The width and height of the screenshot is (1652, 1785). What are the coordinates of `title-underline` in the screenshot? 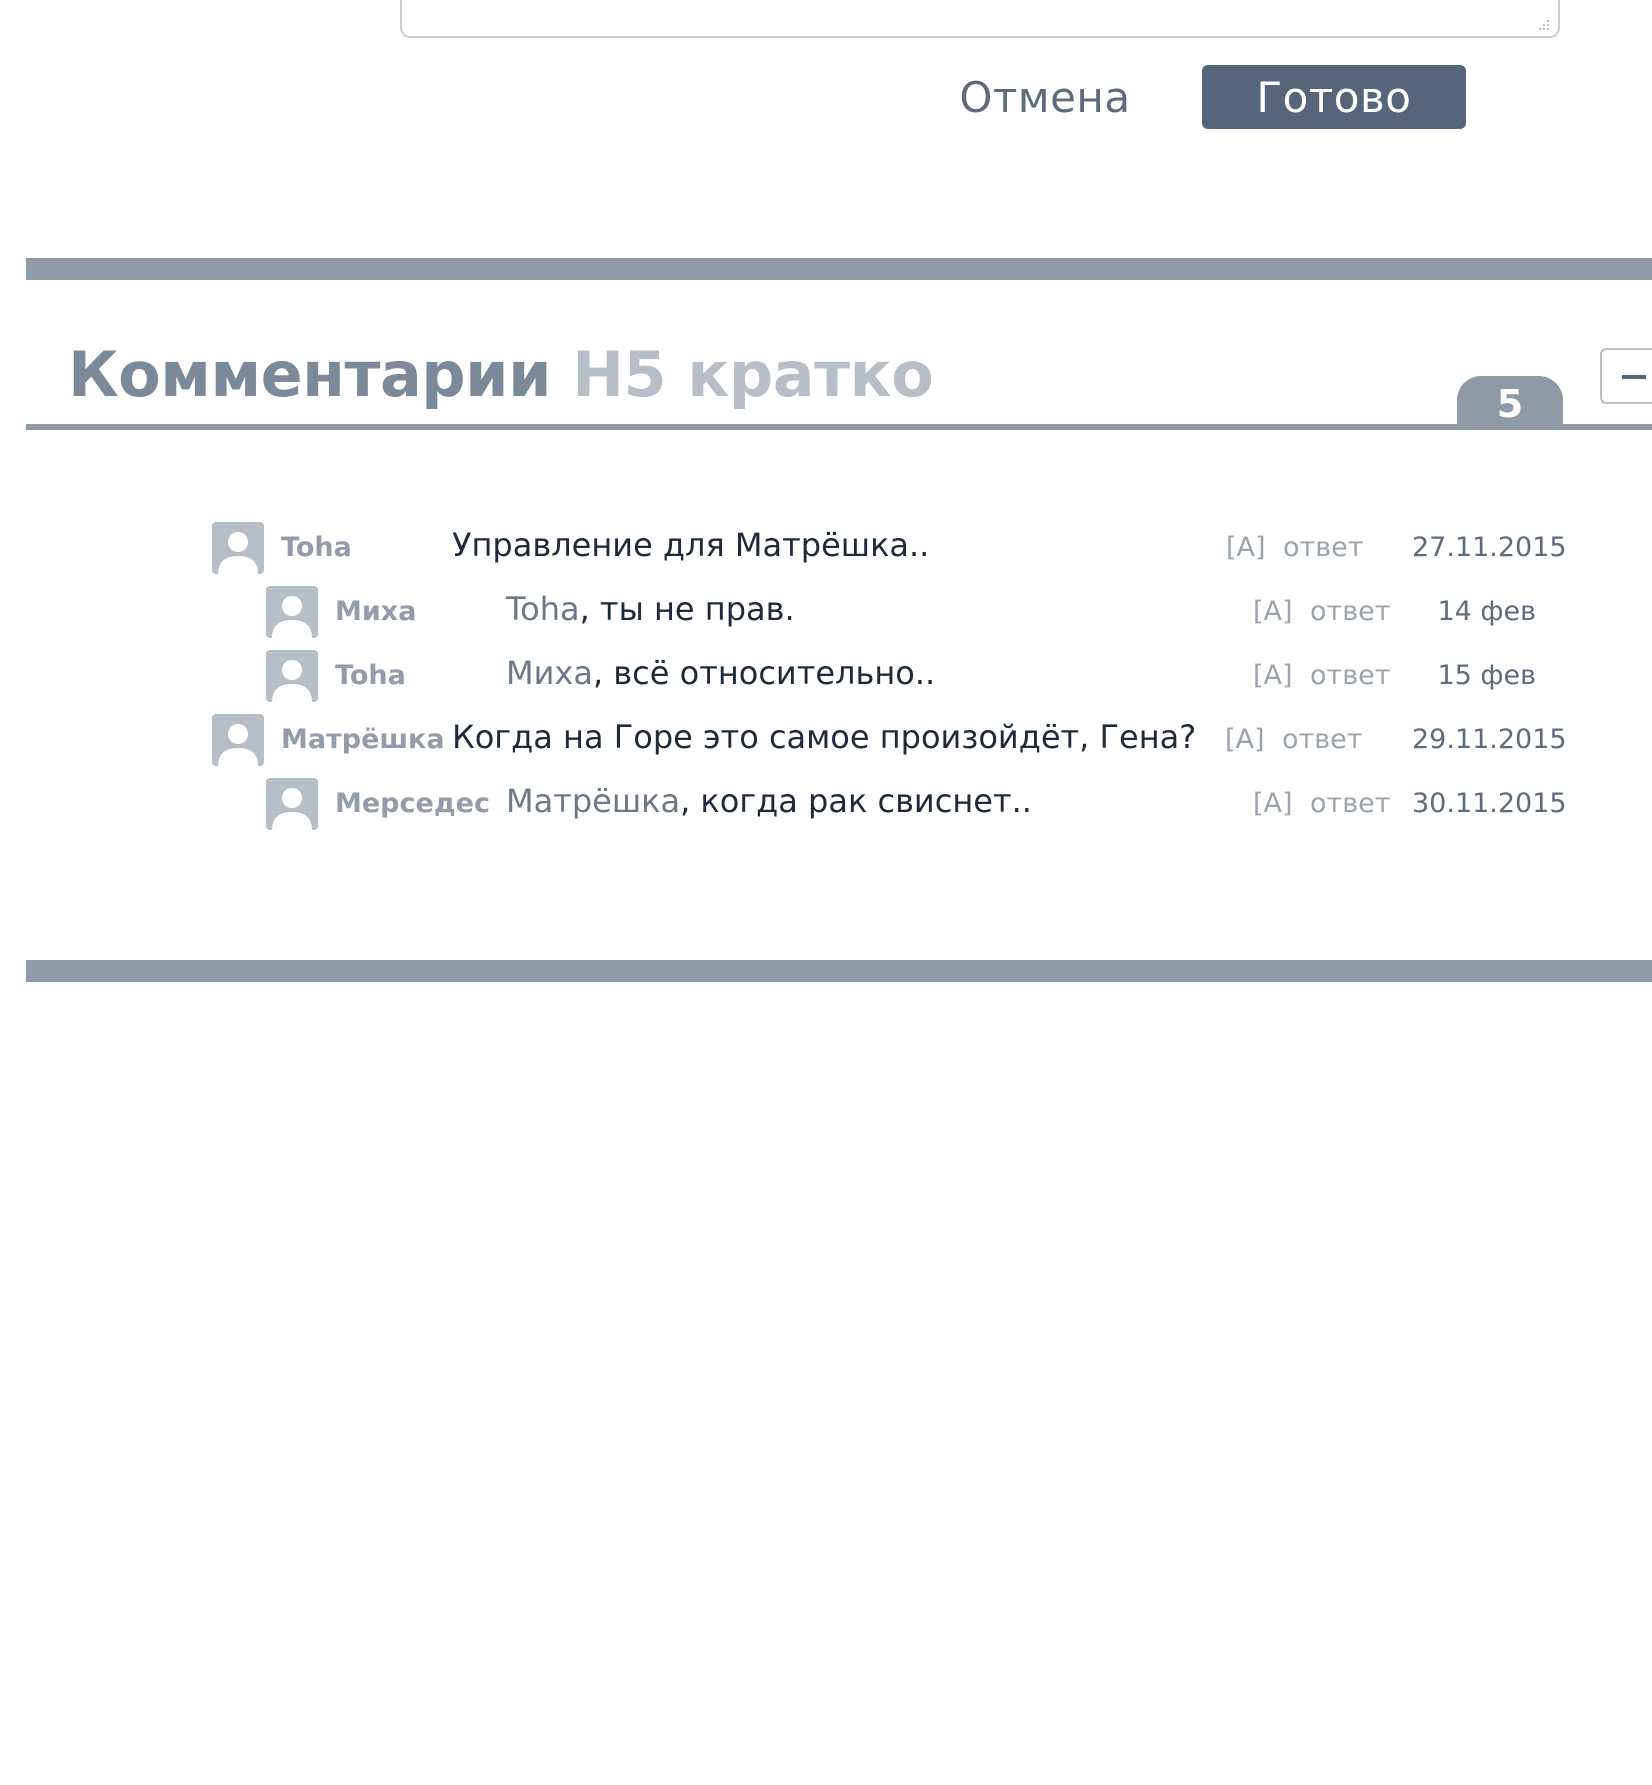 It's located at (839, 427).